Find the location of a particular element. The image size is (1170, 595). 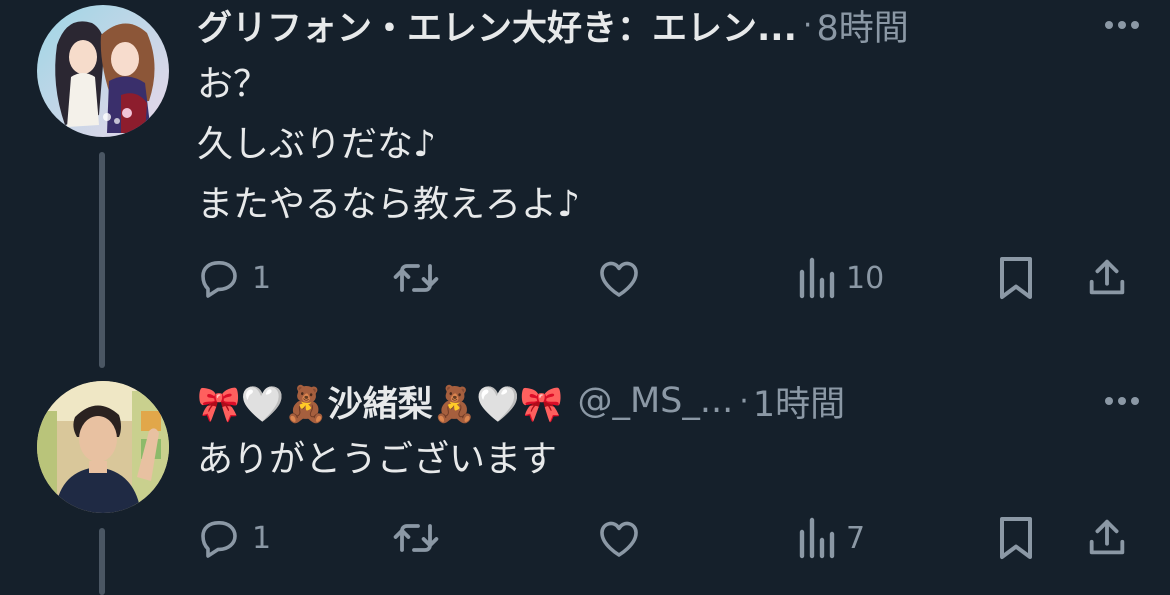

views-button: 7 is located at coordinates (830, 538).